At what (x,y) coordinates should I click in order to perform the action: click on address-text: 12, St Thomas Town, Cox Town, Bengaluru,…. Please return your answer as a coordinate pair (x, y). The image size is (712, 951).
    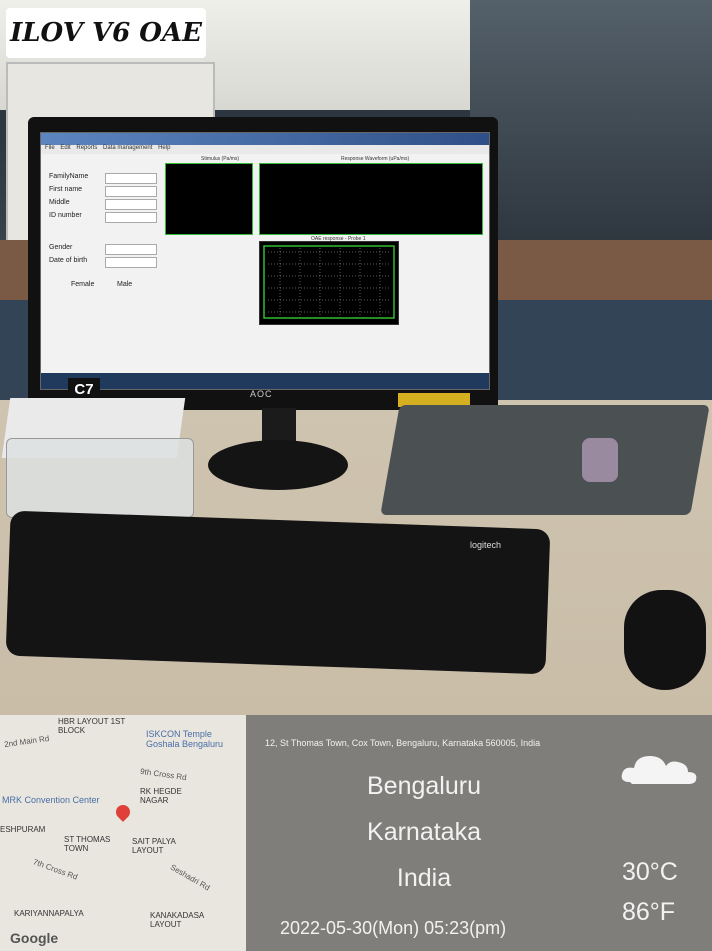
    Looking at the image, I should click on (403, 743).